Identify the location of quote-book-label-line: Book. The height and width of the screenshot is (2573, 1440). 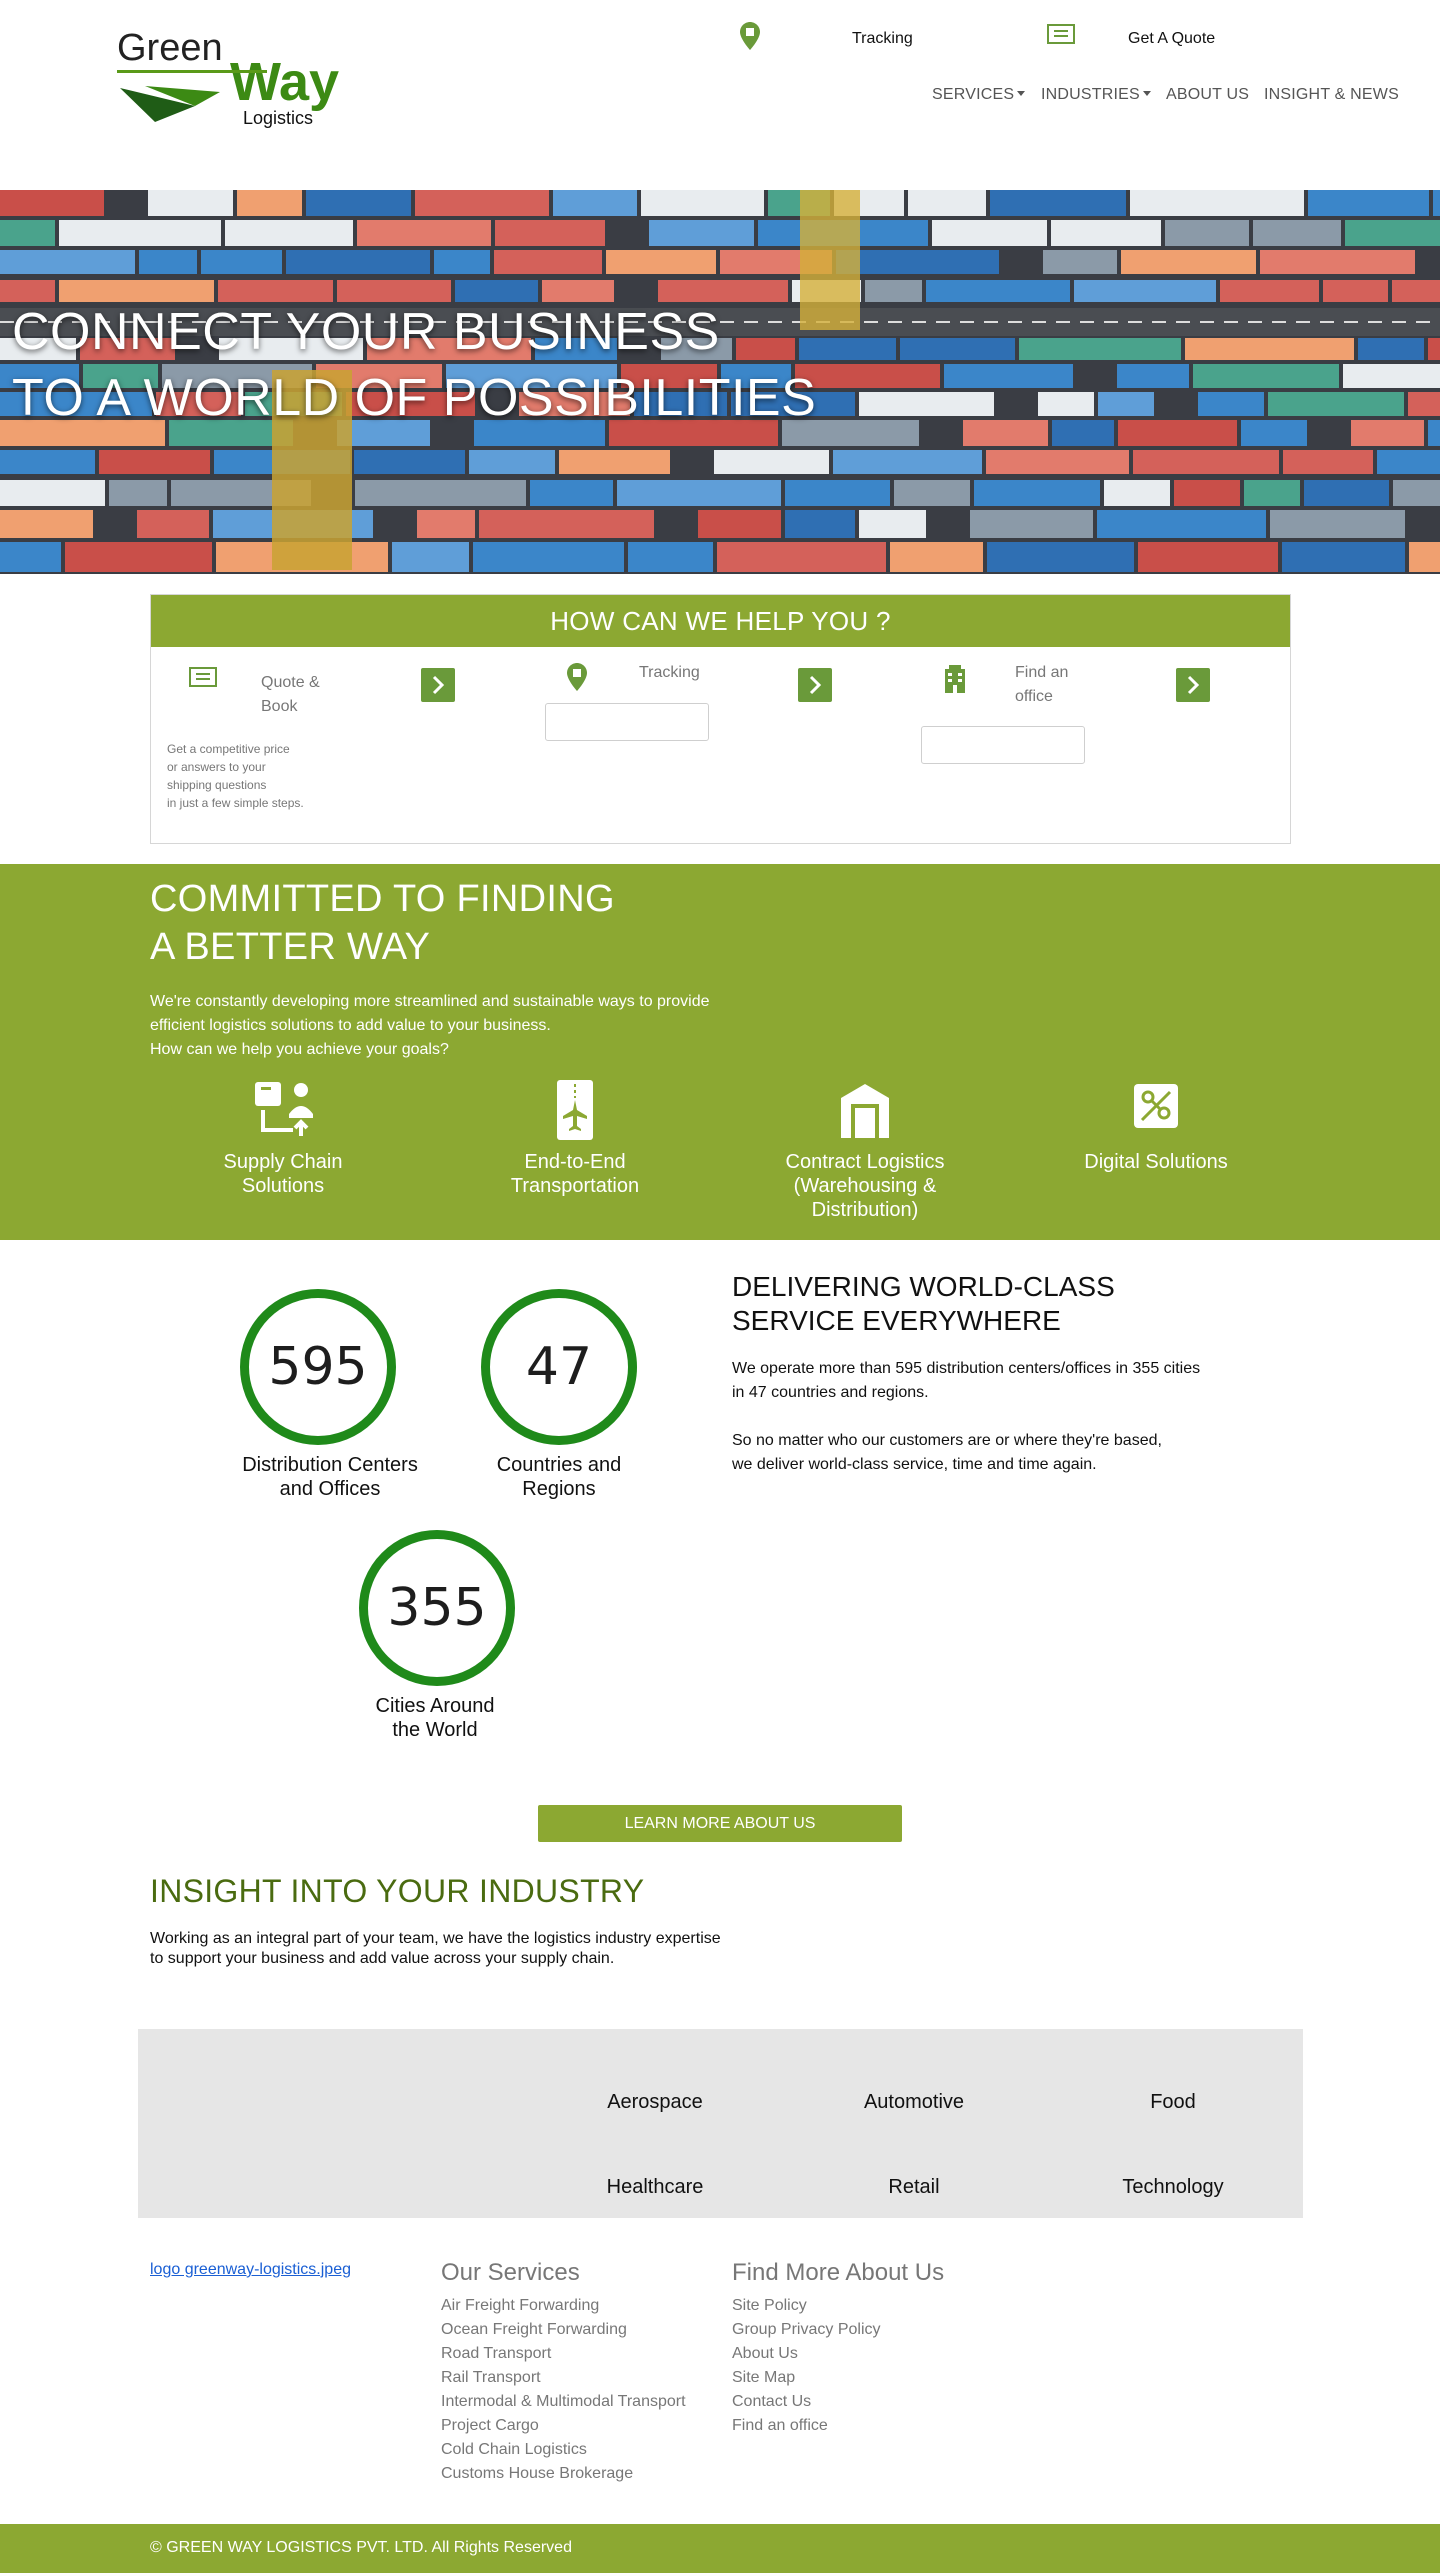
(279, 706).